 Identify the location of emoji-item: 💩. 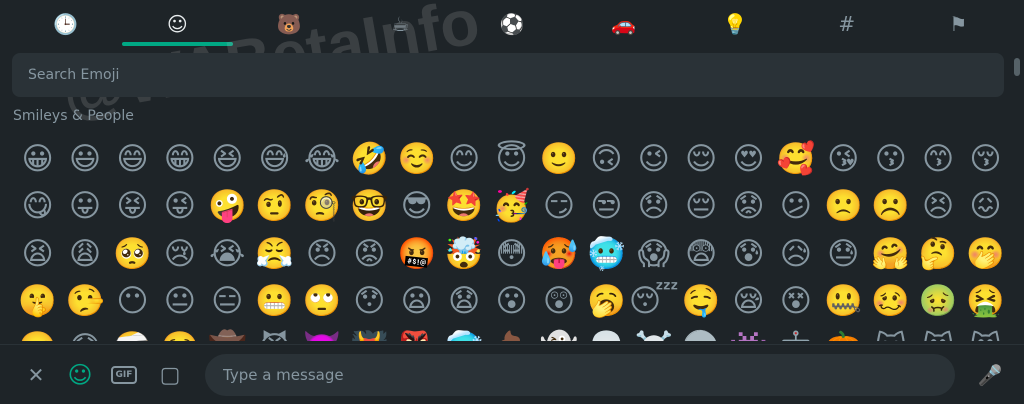
(511, 333).